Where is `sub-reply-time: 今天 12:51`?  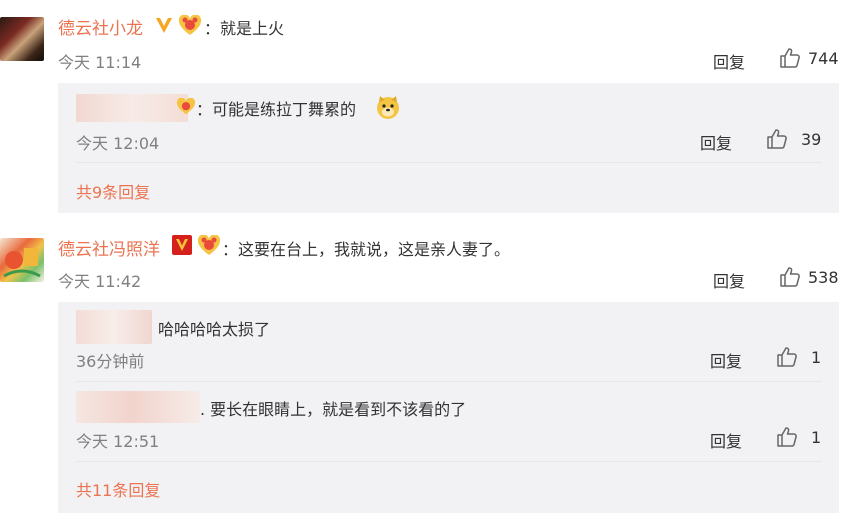
sub-reply-time: 今天 12:51 is located at coordinates (118, 441).